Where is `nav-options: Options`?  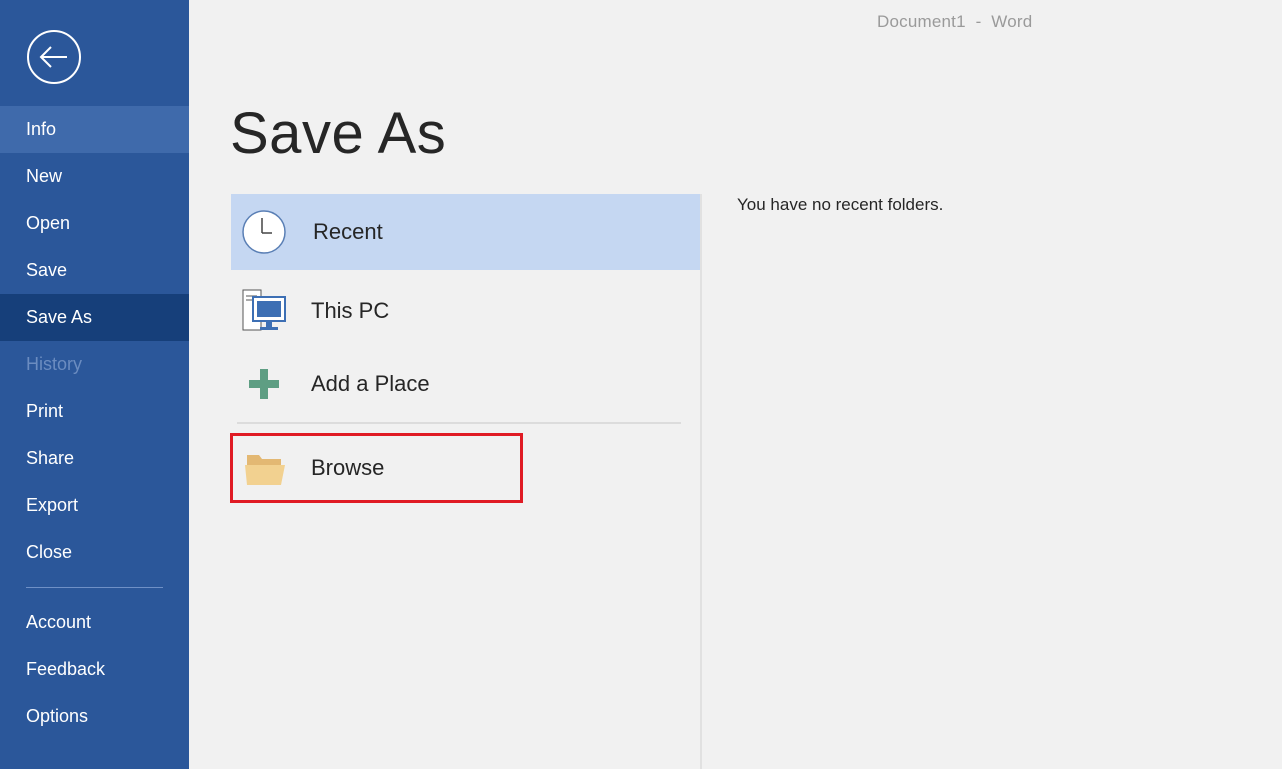 nav-options: Options is located at coordinates (94, 716).